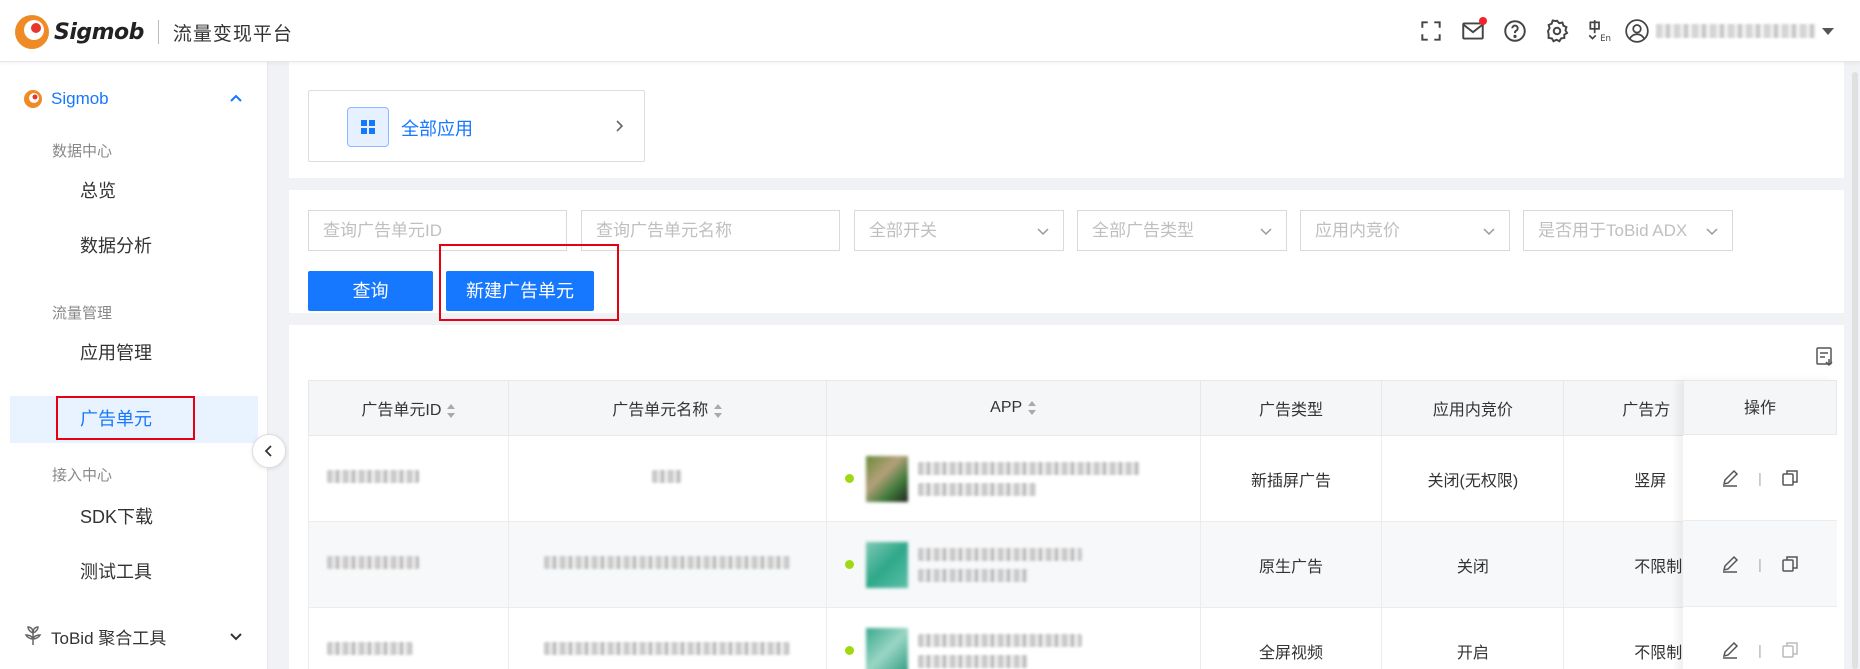  I want to click on bidding-cell: 关闭(无权限), so click(1473, 478).